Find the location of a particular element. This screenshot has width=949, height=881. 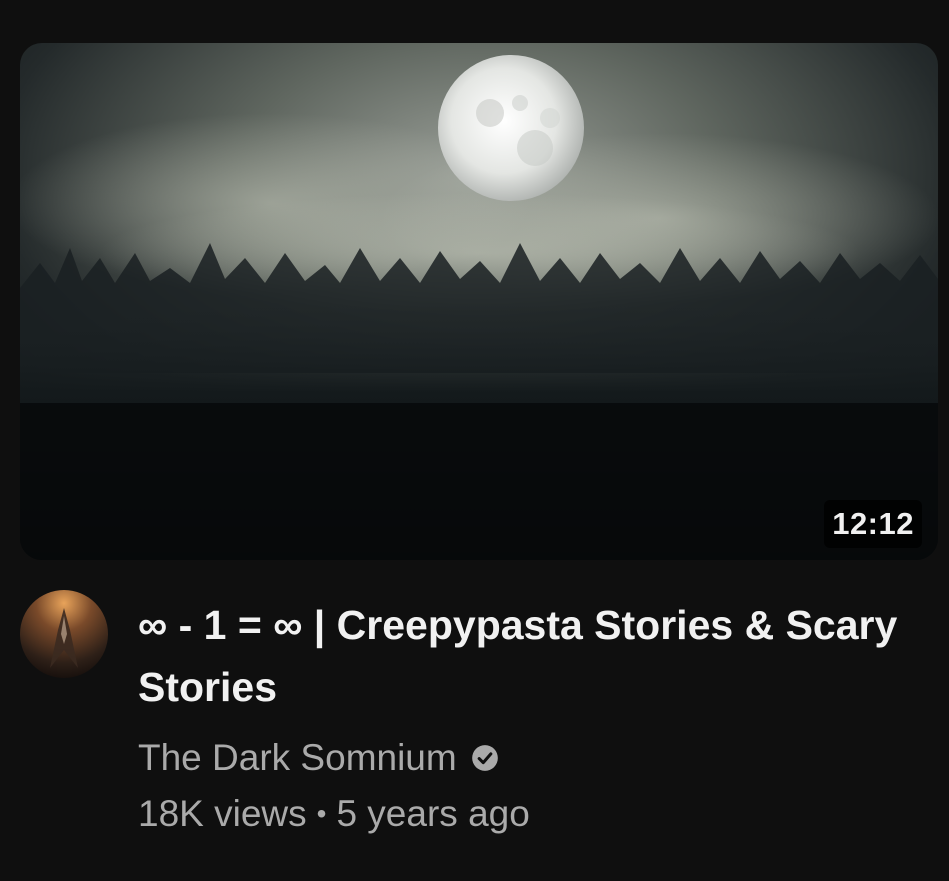

view-count: 18K views is located at coordinates (222, 813).